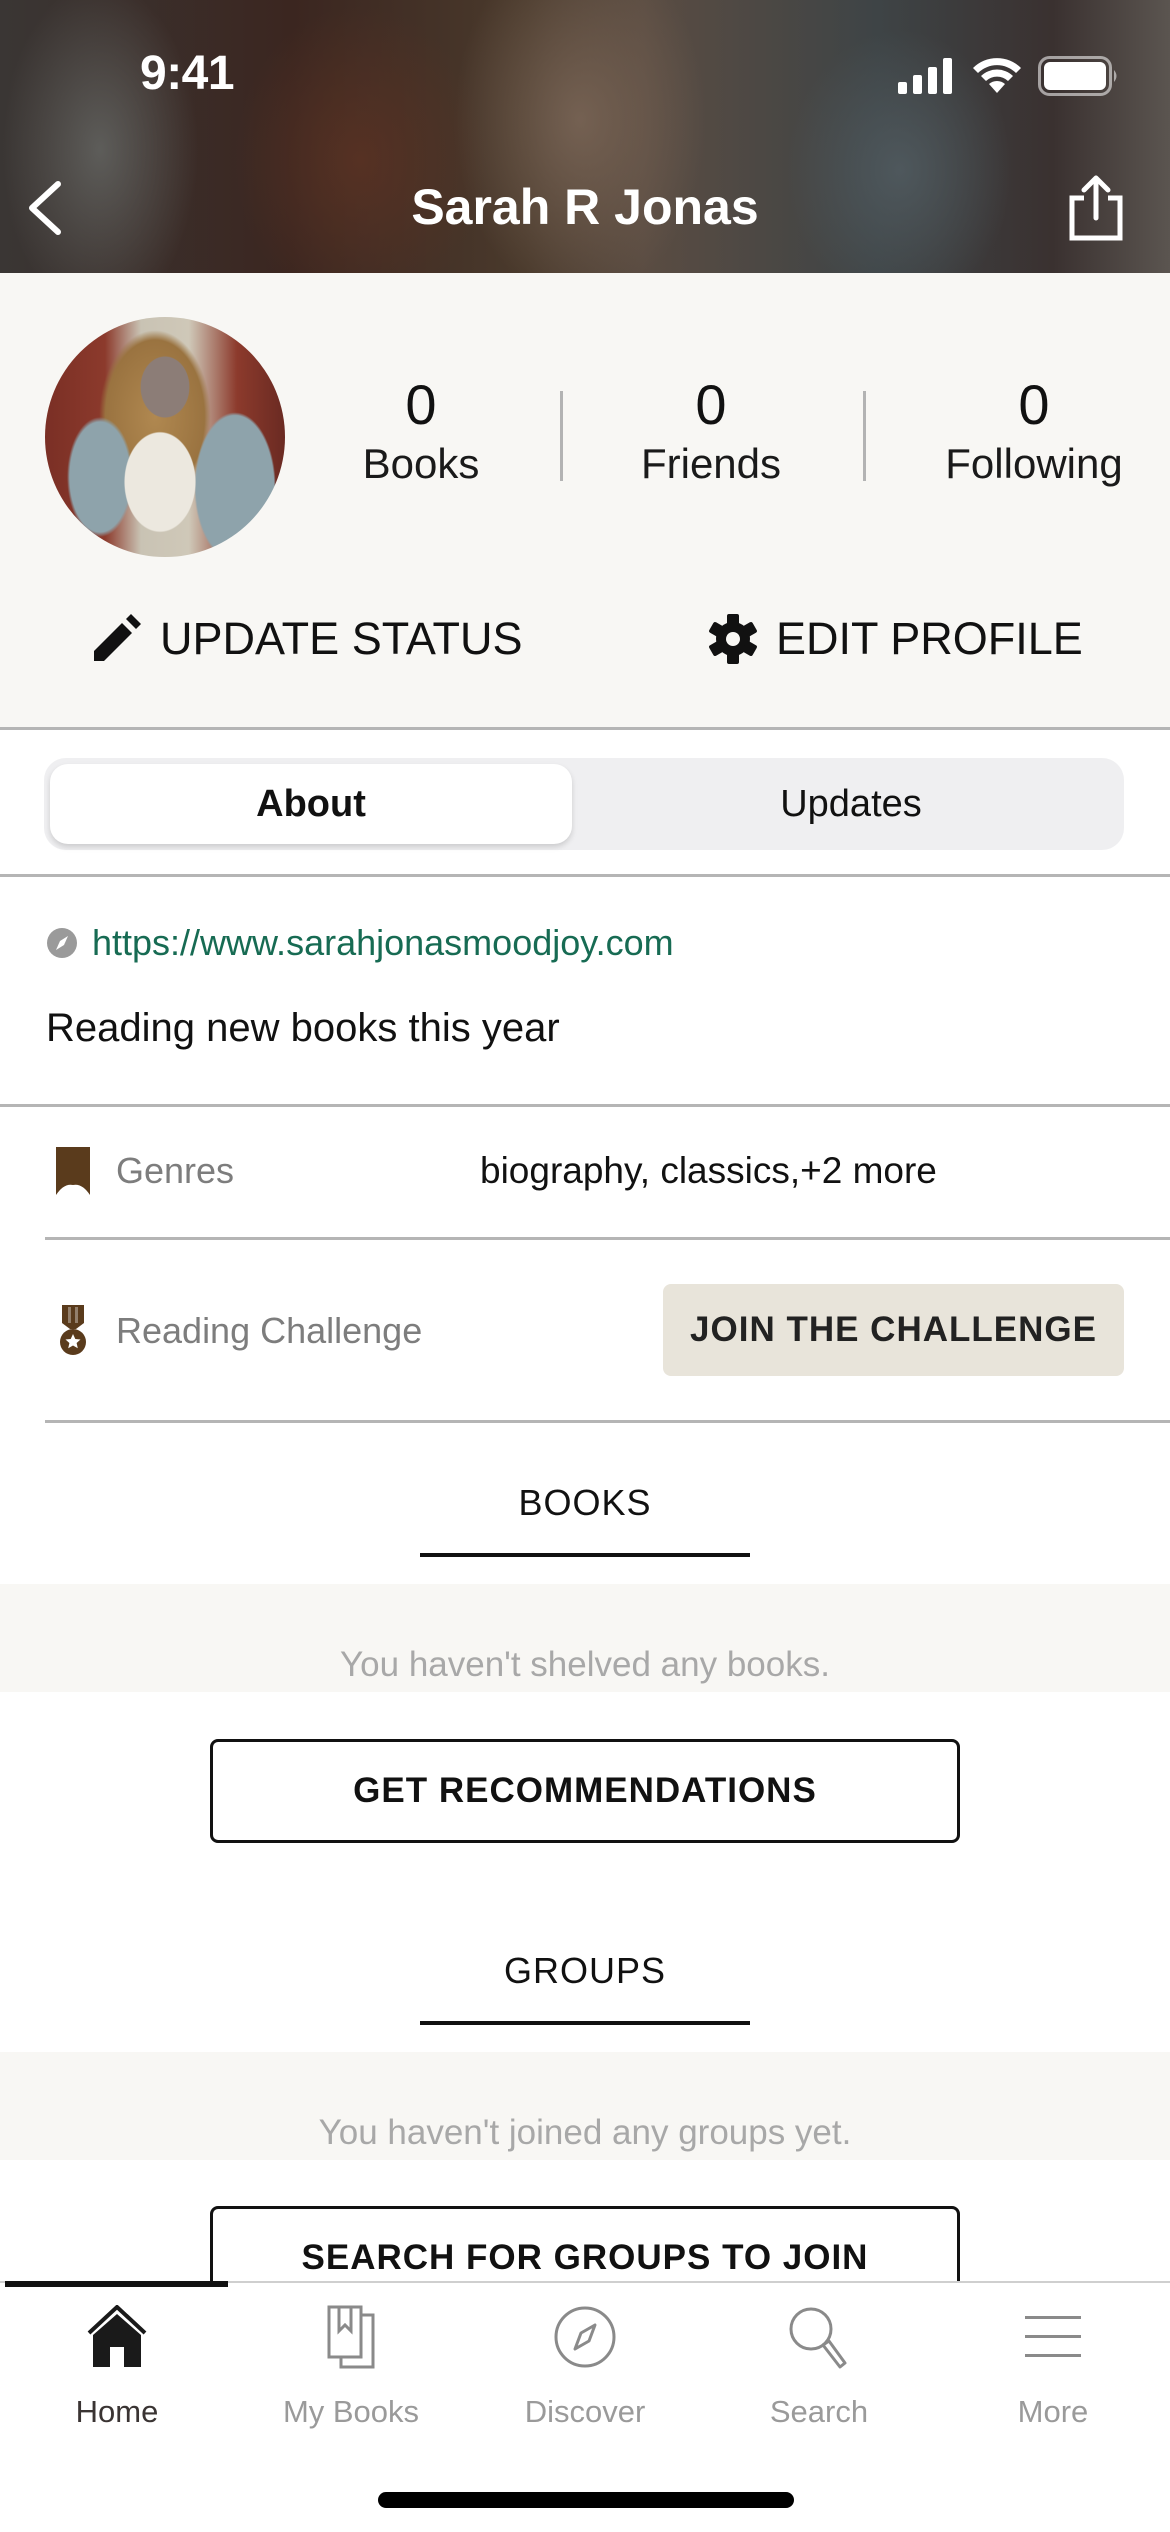 The width and height of the screenshot is (1170, 2532). I want to click on status-icons, so click(1009, 76).